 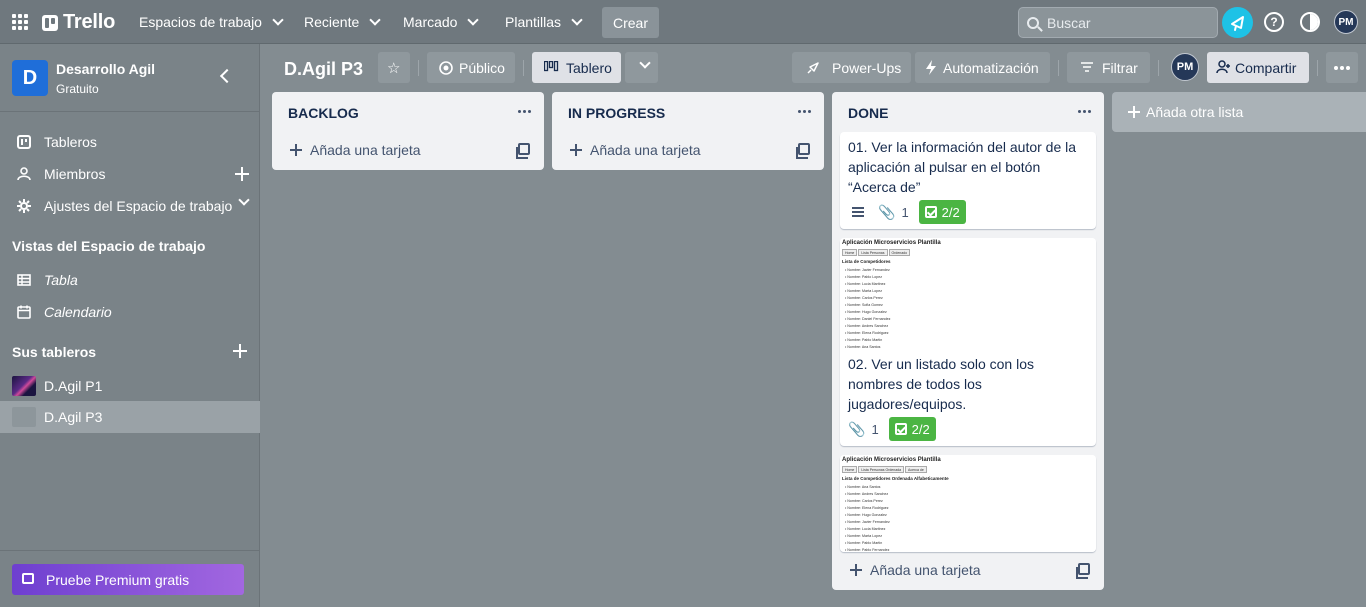 What do you see at coordinates (1108, 67) in the screenshot?
I see `filter-button: Filtrar` at bounding box center [1108, 67].